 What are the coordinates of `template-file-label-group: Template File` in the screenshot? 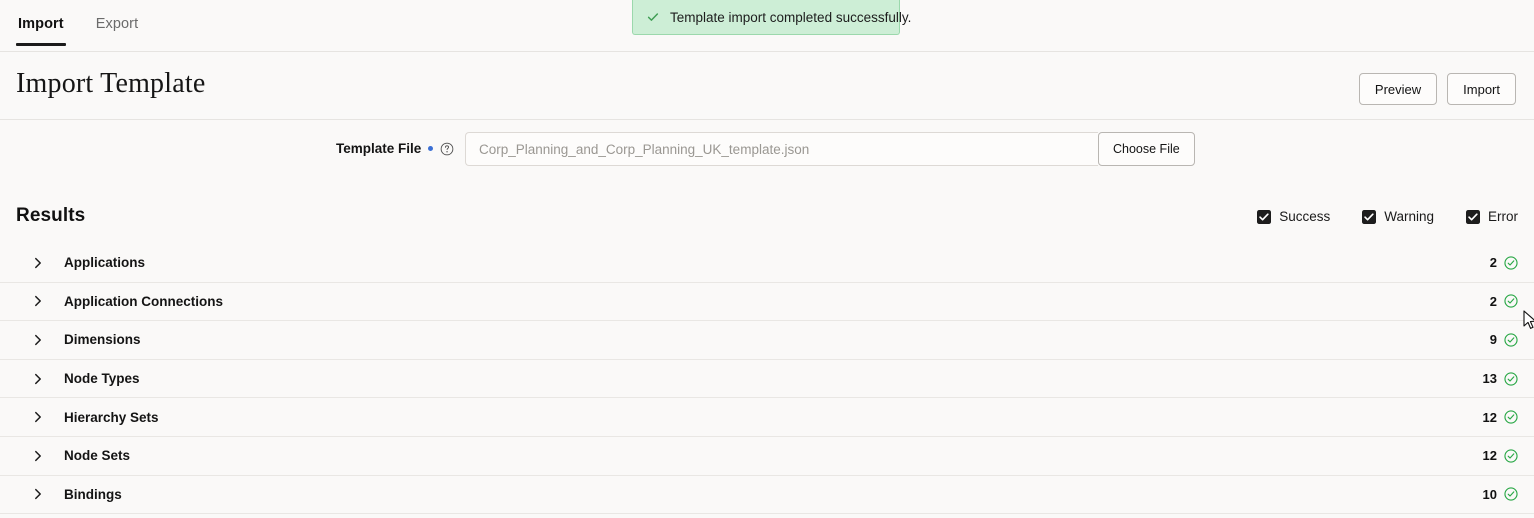 It's located at (395, 148).